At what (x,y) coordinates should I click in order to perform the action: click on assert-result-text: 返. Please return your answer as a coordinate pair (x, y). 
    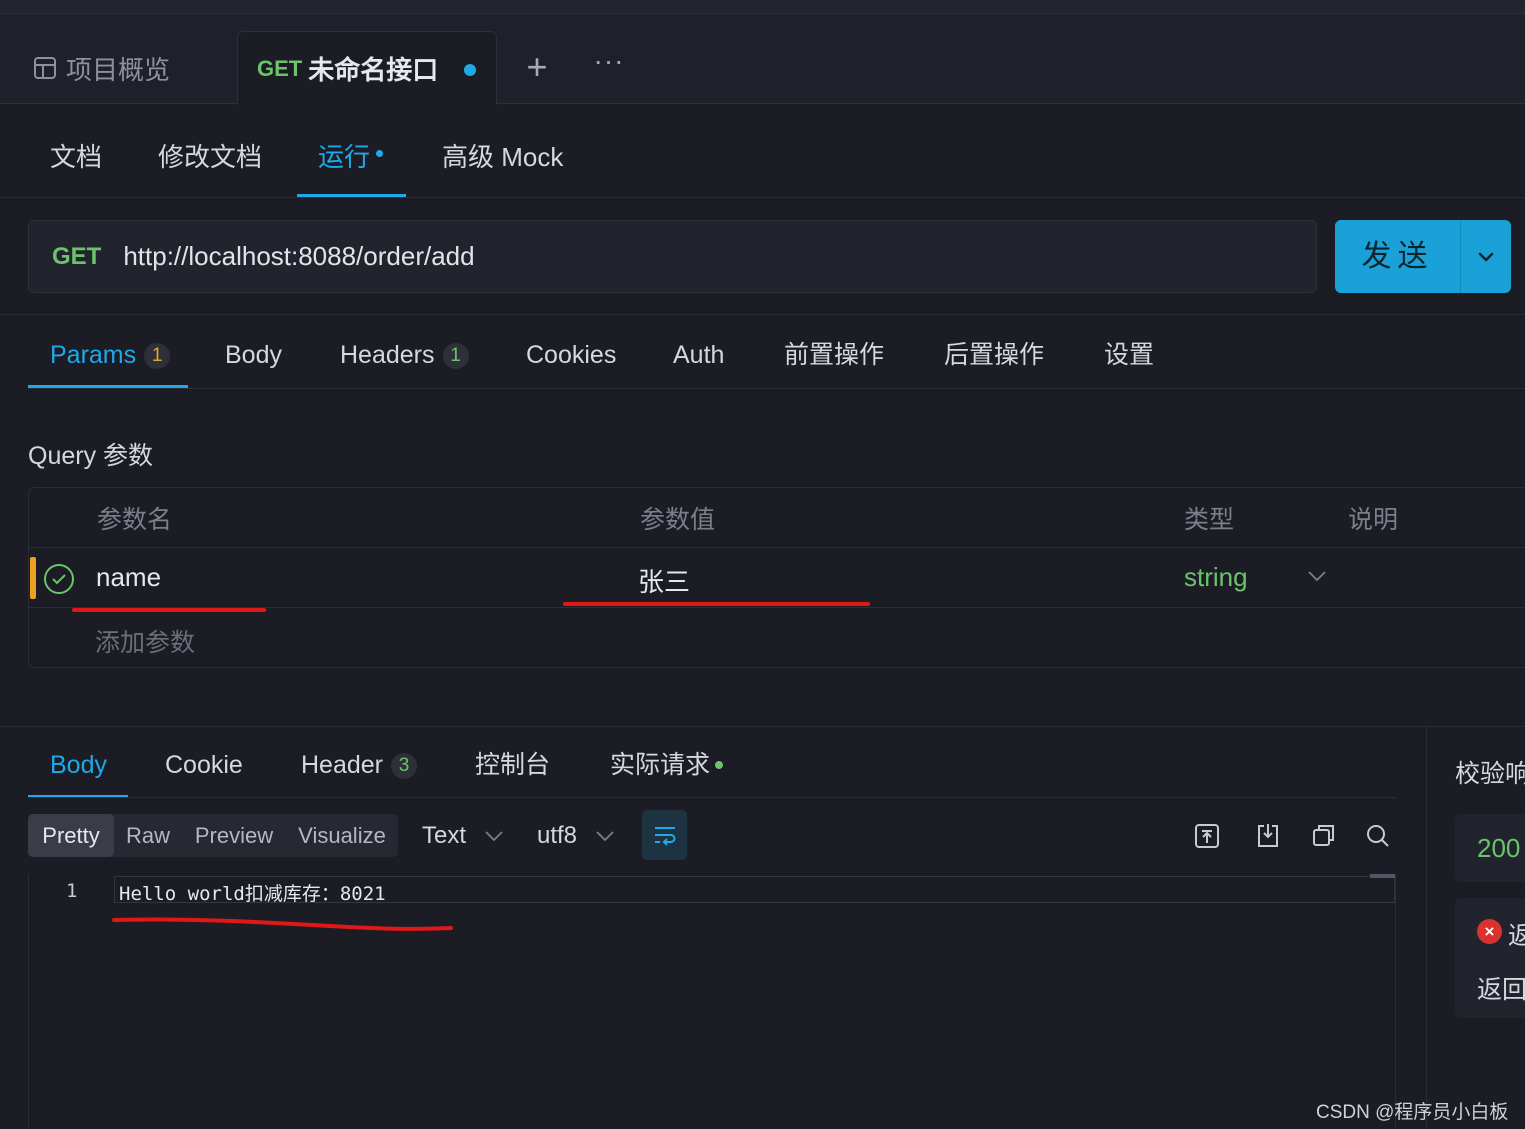
    Looking at the image, I should click on (1516, 936).